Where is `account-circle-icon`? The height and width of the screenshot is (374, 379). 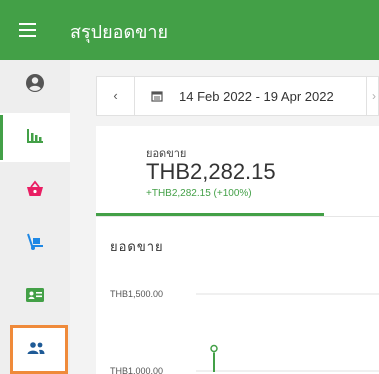
account-circle-icon is located at coordinates (35, 83).